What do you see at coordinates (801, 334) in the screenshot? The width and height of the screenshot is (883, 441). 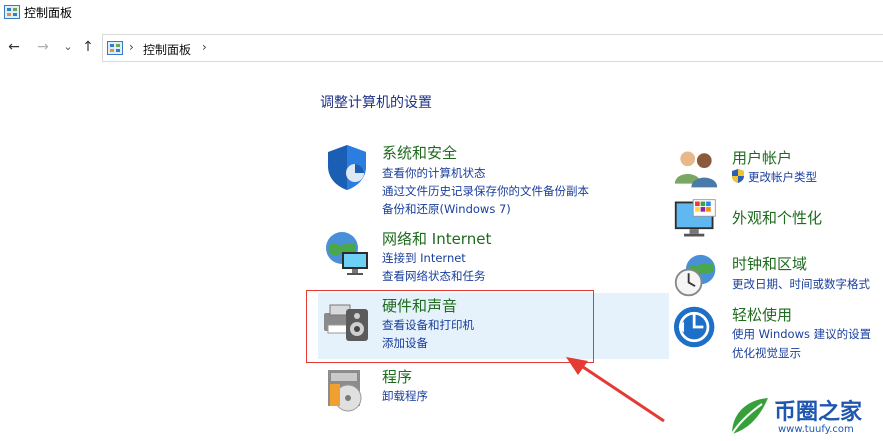 I see `link-recommended-settings: 使用 Windows 建议的设置` at bounding box center [801, 334].